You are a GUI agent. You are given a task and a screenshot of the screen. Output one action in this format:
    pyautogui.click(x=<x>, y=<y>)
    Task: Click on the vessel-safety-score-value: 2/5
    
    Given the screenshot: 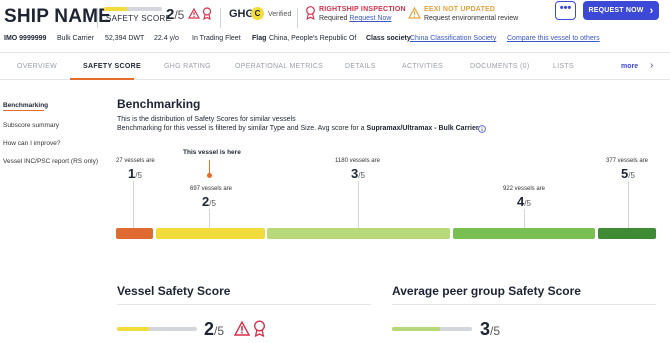 What is the action you would take?
    pyautogui.click(x=214, y=329)
    